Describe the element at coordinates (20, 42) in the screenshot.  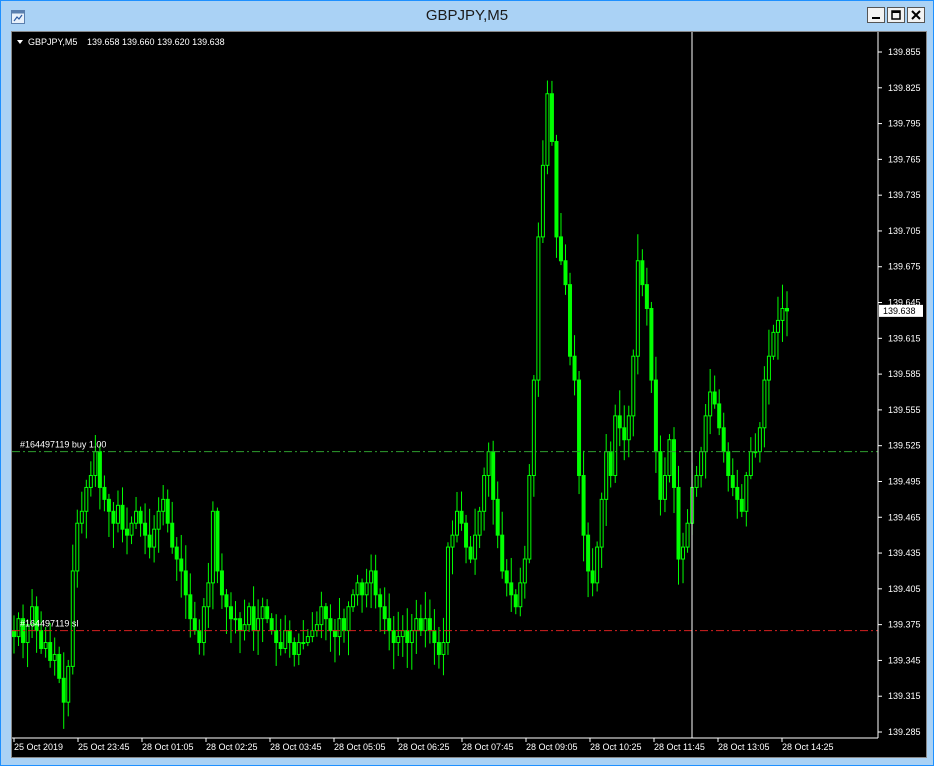
I see `dropdown-triangle-icon` at that location.